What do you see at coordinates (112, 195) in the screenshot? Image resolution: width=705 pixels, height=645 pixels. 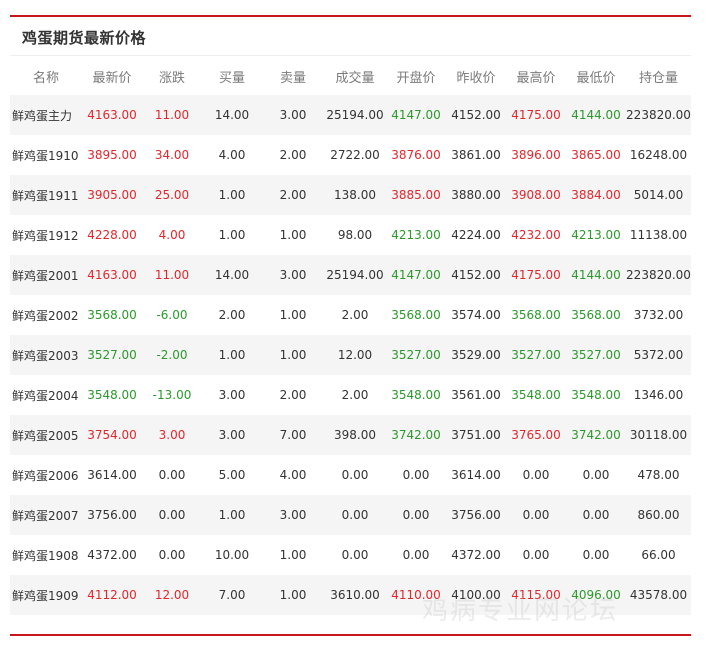 I see `table-cell: 3905.00` at bounding box center [112, 195].